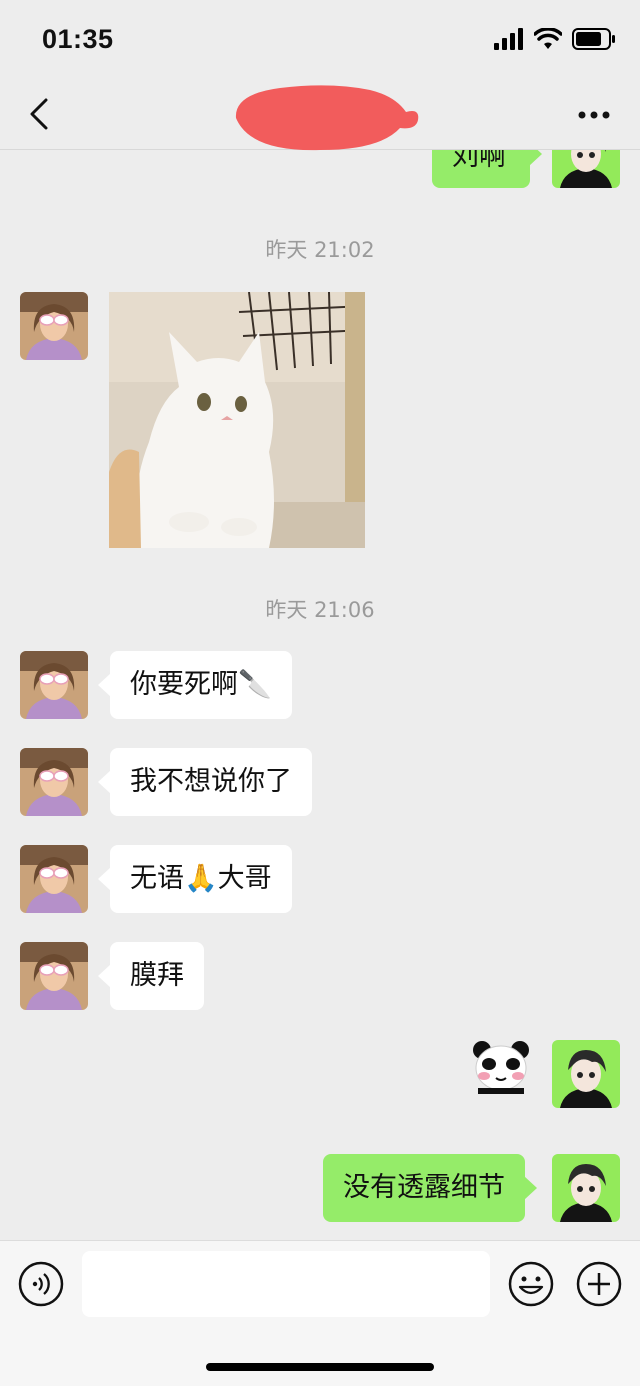 The height and width of the screenshot is (1386, 640). What do you see at coordinates (320, 1367) in the screenshot?
I see `home-indicator` at bounding box center [320, 1367].